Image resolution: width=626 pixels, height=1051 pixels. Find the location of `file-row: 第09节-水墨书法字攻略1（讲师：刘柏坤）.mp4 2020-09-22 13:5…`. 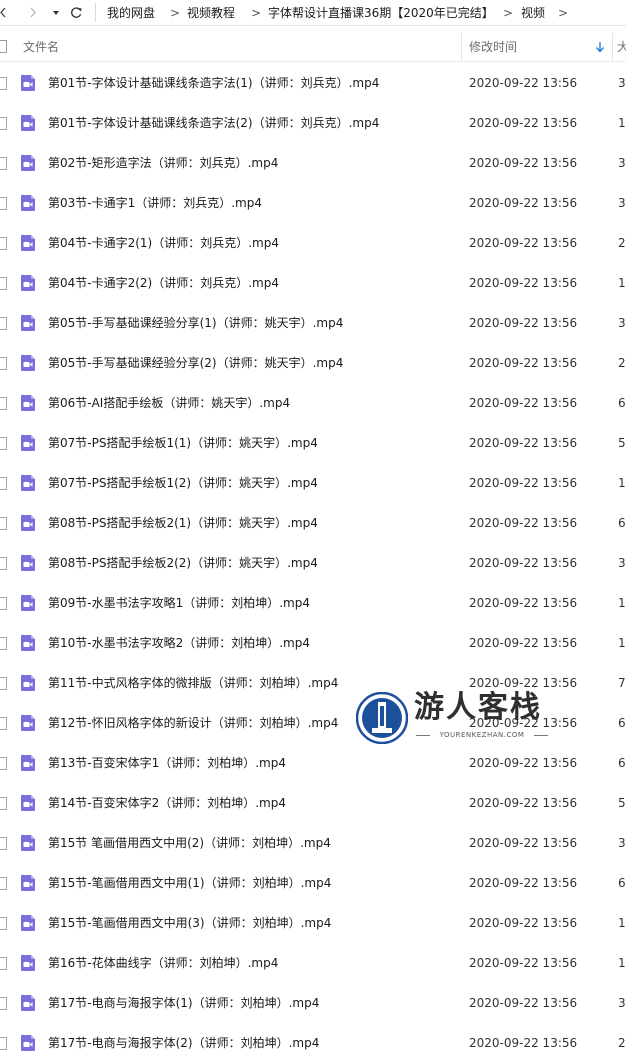

file-row: 第09节-水墨书法字攻略1（讲师：刘柏坤）.mp4 2020-09-22 13:5… is located at coordinates (313, 604).